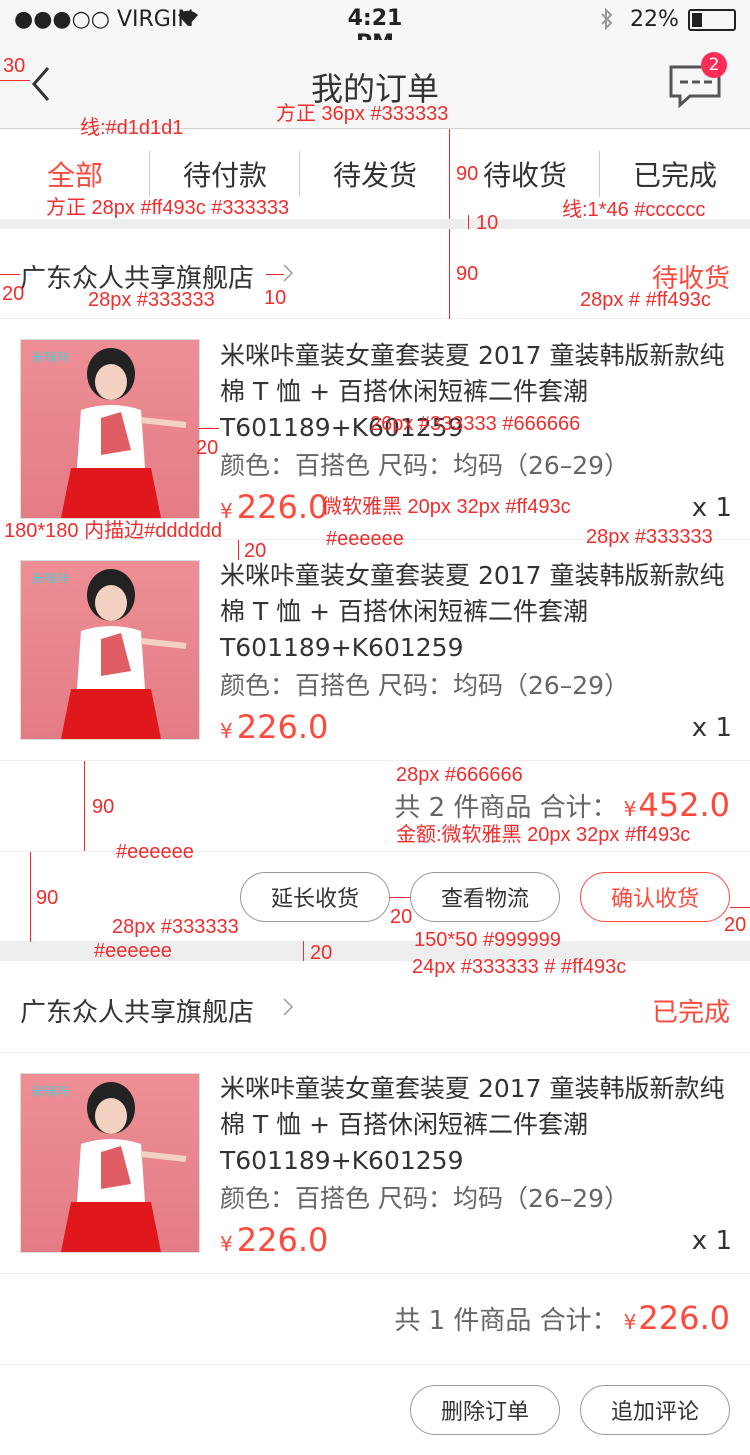 This screenshot has width=750, height=1455. Describe the element at coordinates (485, 897) in the screenshot. I see `view-logistics-button: 查看物流` at that location.